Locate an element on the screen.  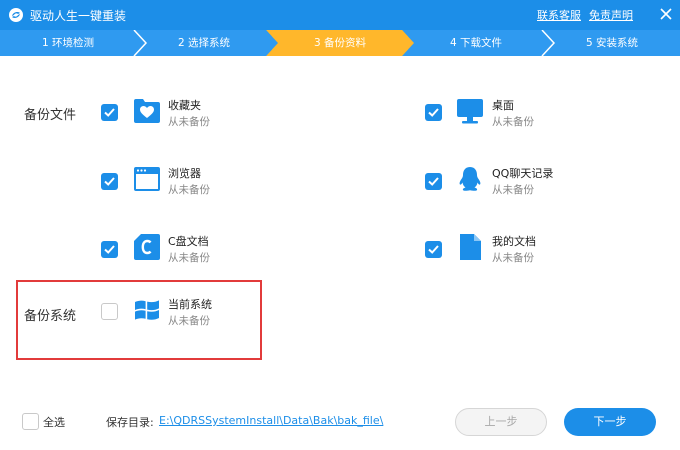
c-drive-docs-name: C盘文档 is located at coordinates (188, 241).